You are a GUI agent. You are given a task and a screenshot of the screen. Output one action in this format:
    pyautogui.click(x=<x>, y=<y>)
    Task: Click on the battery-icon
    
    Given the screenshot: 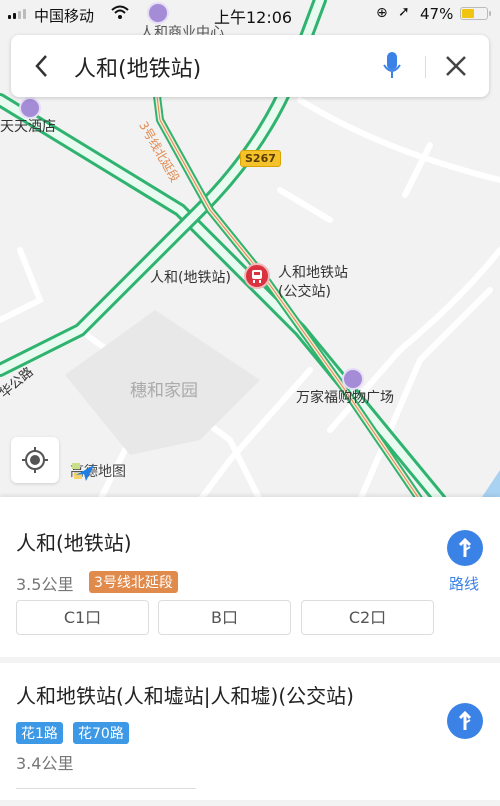 What is the action you would take?
    pyautogui.click(x=475, y=13)
    